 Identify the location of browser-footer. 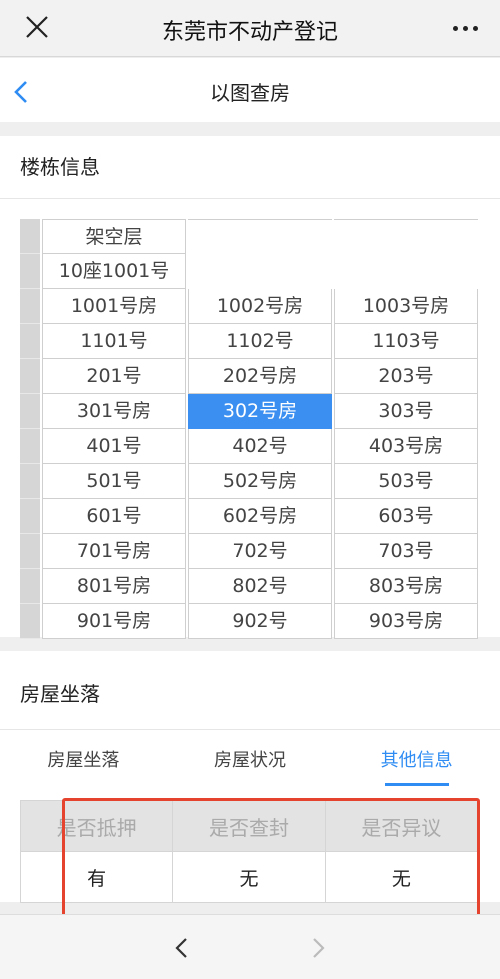
(250, 946).